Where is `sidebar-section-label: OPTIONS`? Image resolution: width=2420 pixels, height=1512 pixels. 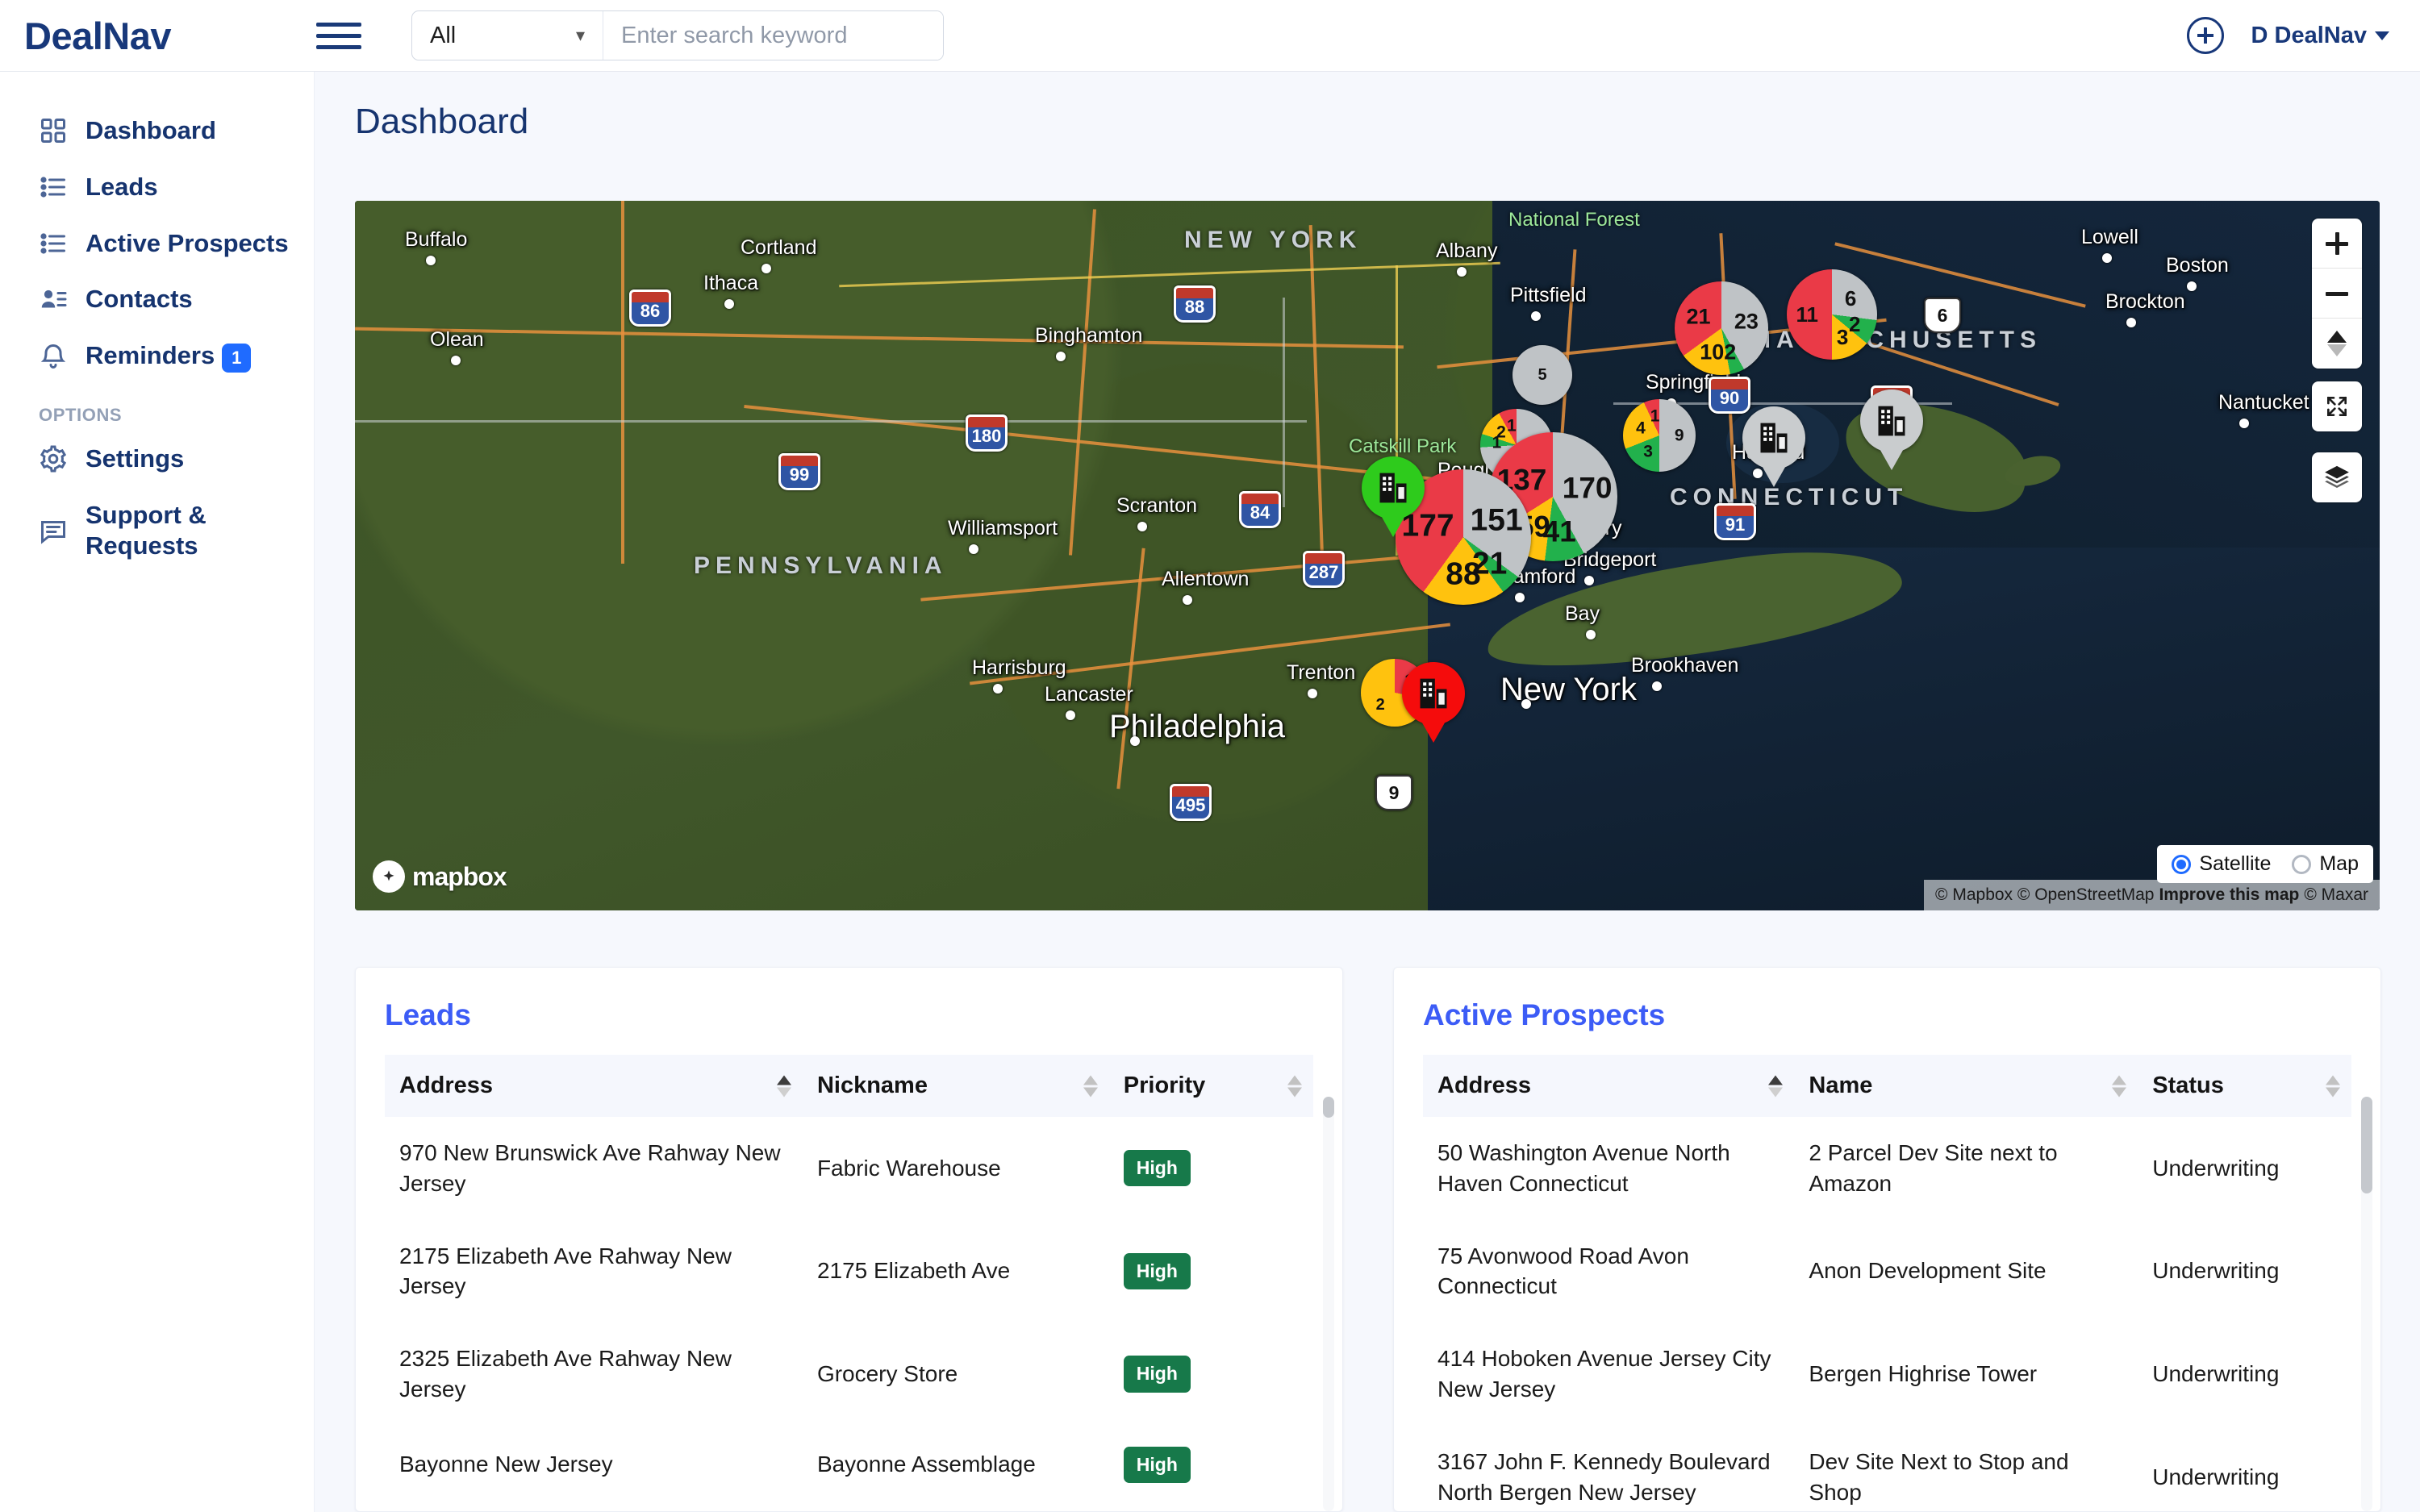
sidebar-section-label: OPTIONS is located at coordinates (81, 416).